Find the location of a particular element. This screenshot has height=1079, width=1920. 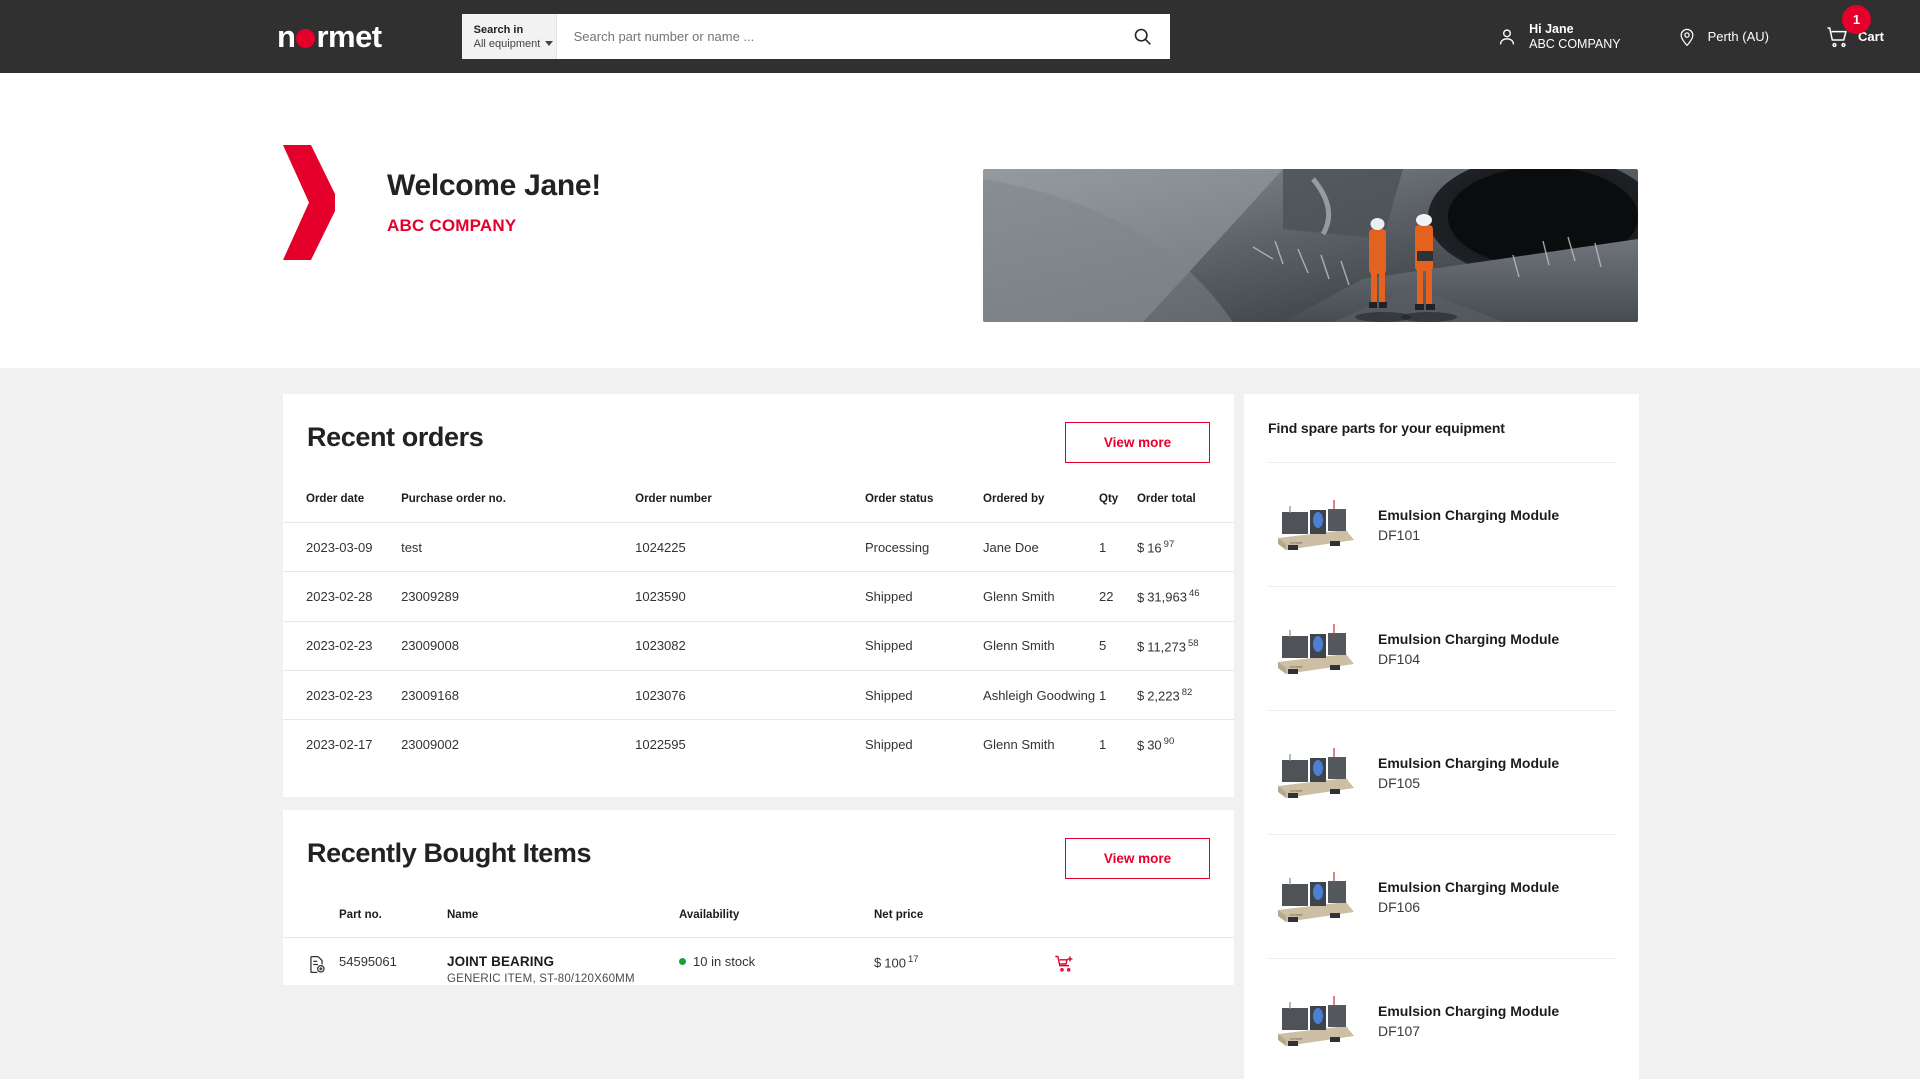

cents: 82 is located at coordinates (1187, 692).